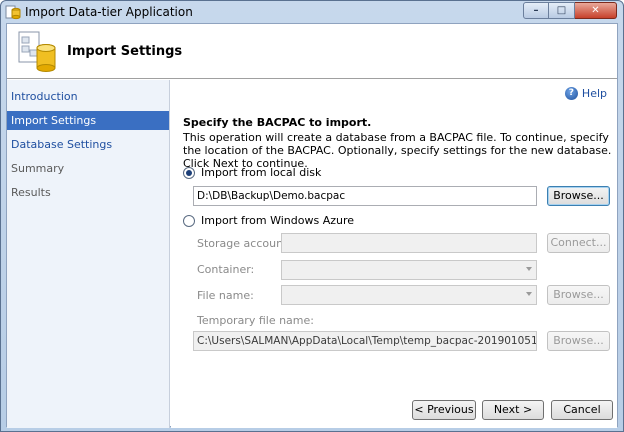 This screenshot has height=432, width=624. Describe the element at coordinates (594, 93) in the screenshot. I see `help-label: Help` at that location.